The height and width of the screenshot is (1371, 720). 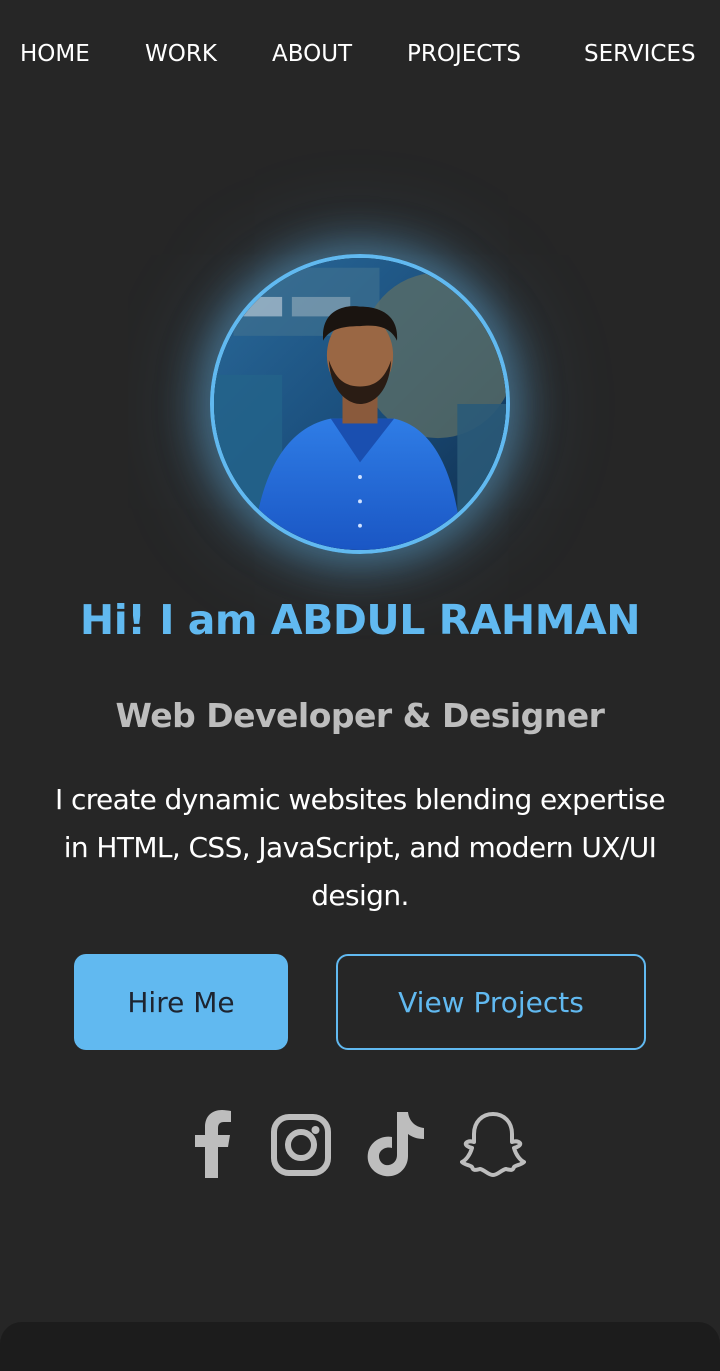 I want to click on avatar, so click(x=360, y=404).